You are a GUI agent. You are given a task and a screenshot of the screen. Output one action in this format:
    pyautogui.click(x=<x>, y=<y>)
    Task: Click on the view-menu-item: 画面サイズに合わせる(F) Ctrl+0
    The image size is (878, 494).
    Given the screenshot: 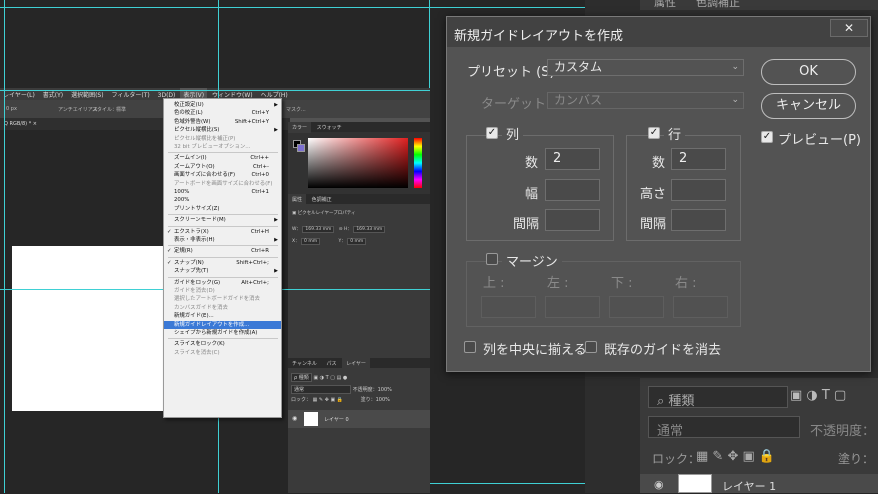 What is the action you would take?
    pyautogui.click(x=222, y=175)
    